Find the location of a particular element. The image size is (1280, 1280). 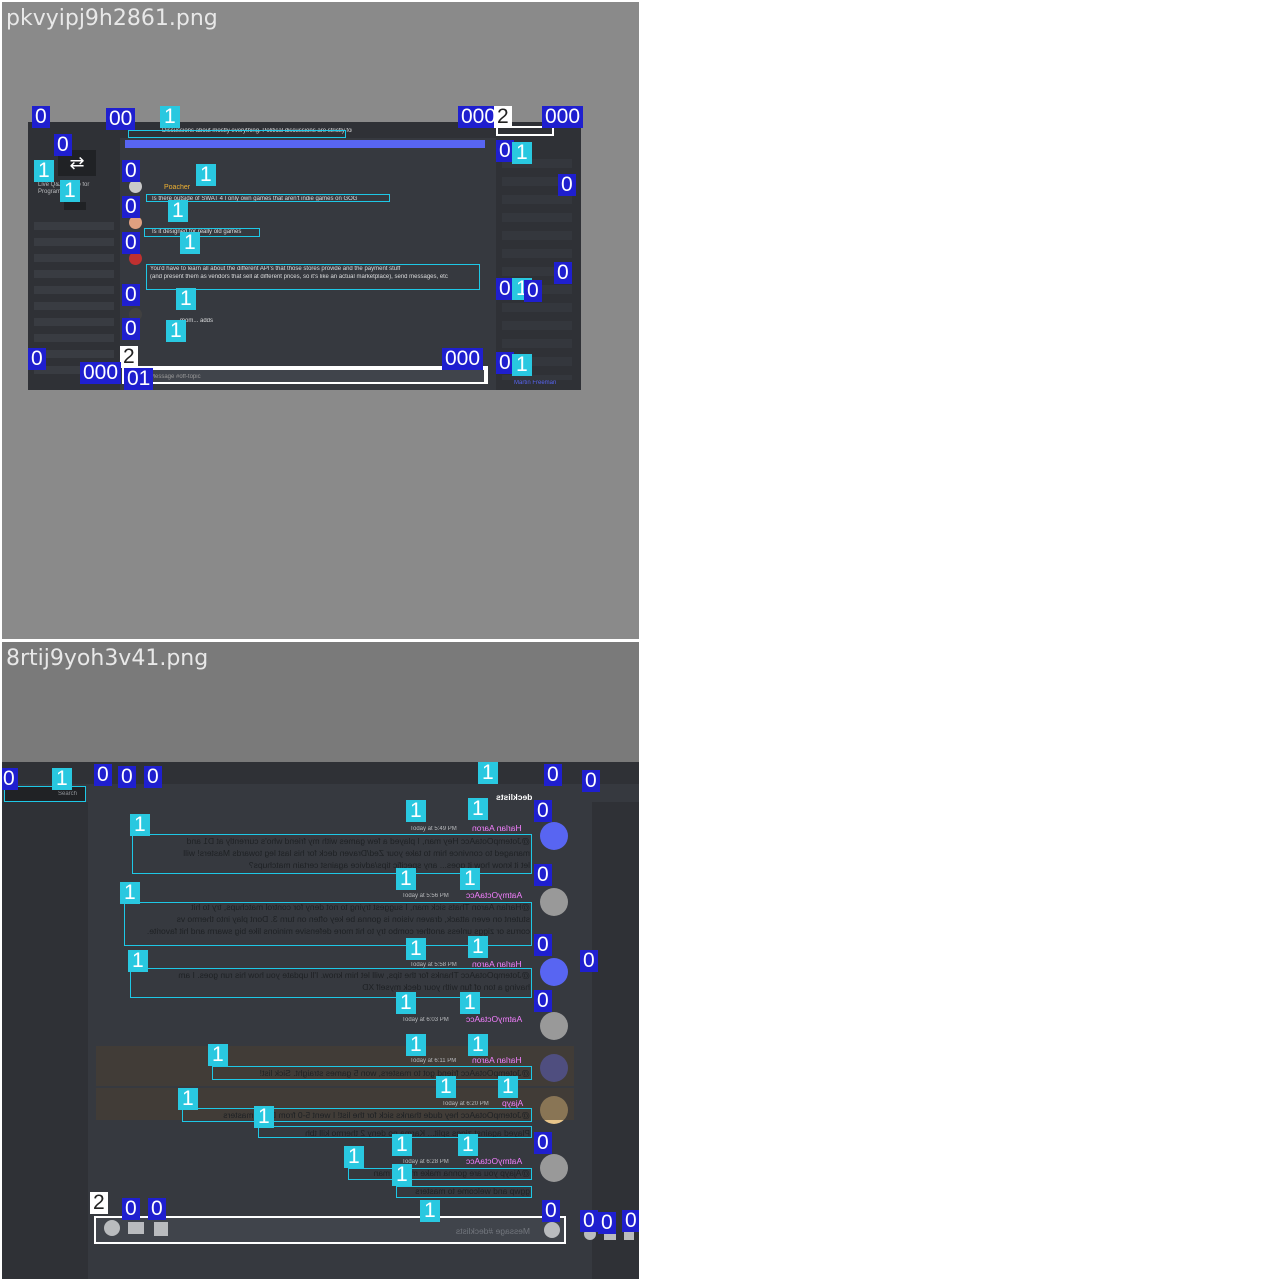

search-label: Search is located at coordinates (68, 794).